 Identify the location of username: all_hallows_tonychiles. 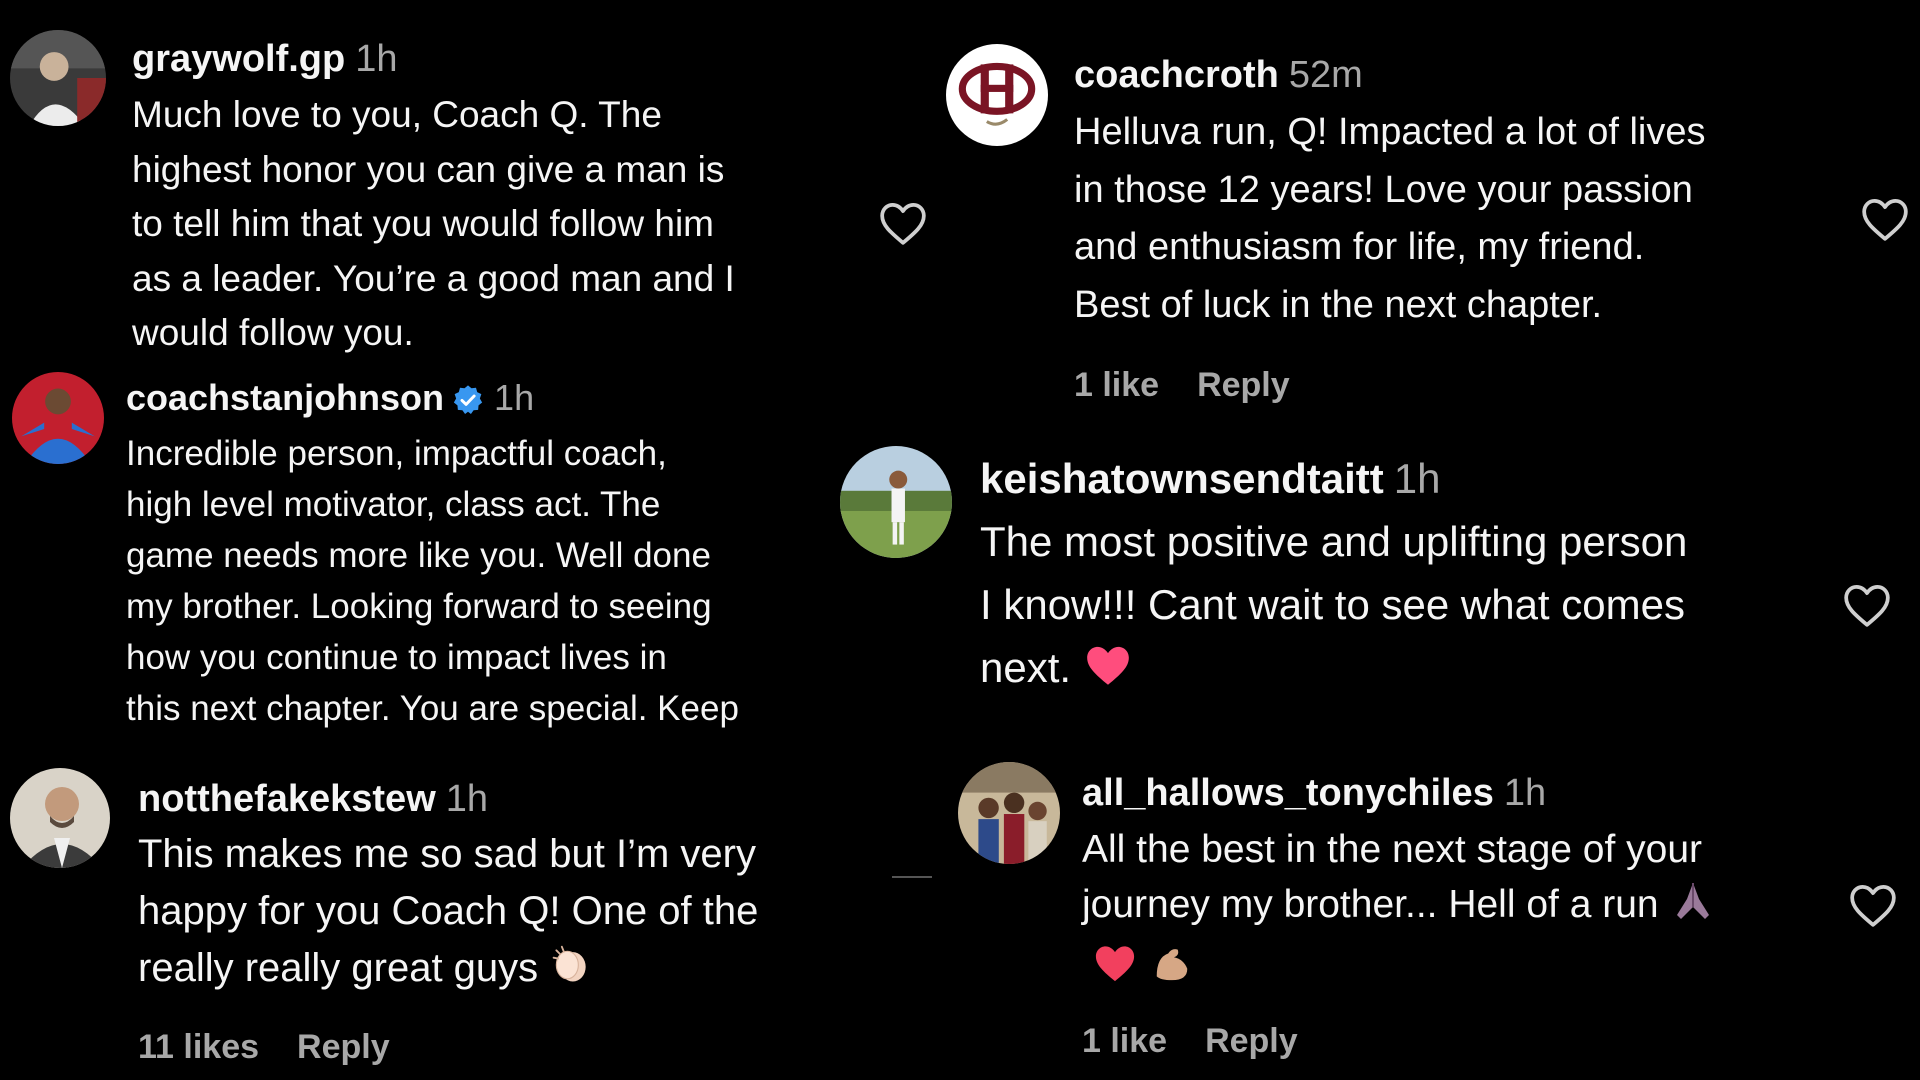
(1288, 793).